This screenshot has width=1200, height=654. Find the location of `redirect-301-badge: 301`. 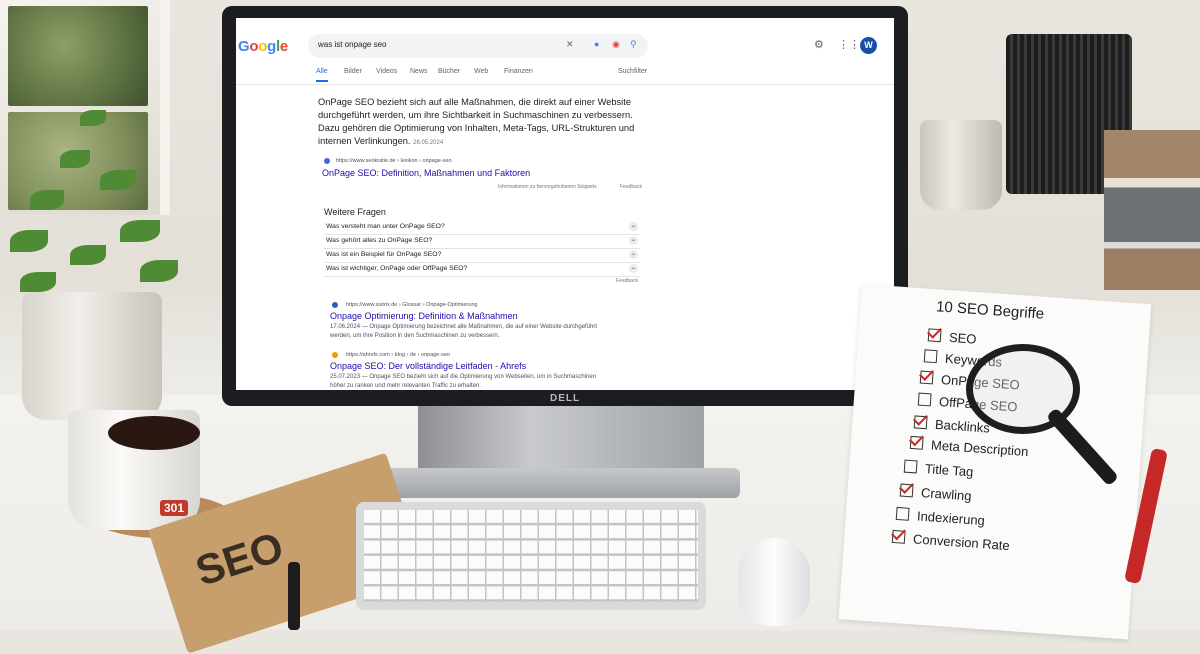

redirect-301-badge: 301 is located at coordinates (174, 508).